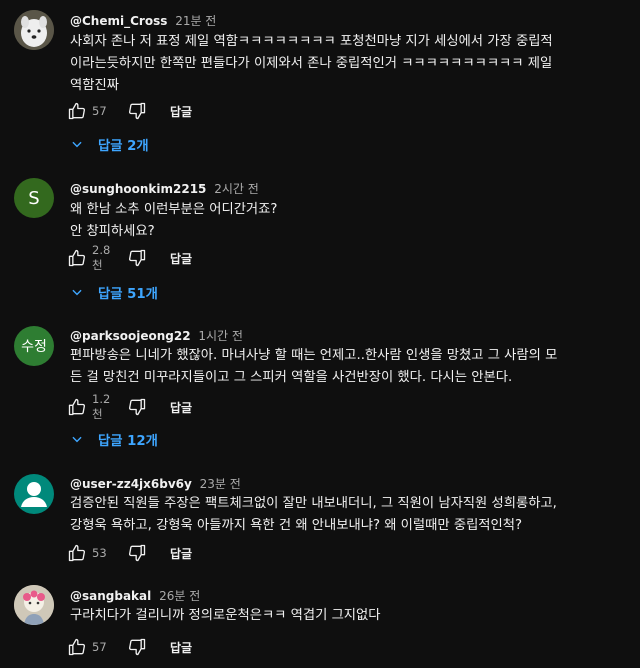 Image resolution: width=640 pixels, height=668 pixels. I want to click on like-count: 53, so click(99, 553).